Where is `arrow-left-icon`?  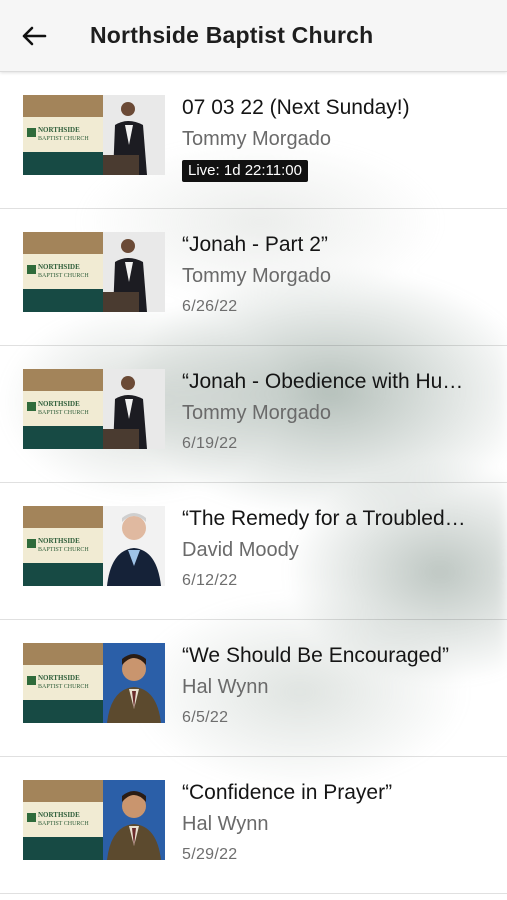
arrow-left-icon is located at coordinates (34, 36).